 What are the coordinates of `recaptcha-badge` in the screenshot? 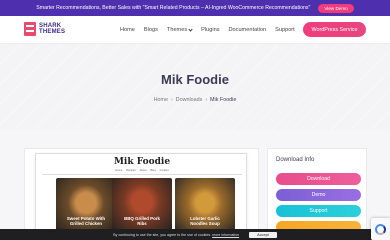 It's located at (380, 229).